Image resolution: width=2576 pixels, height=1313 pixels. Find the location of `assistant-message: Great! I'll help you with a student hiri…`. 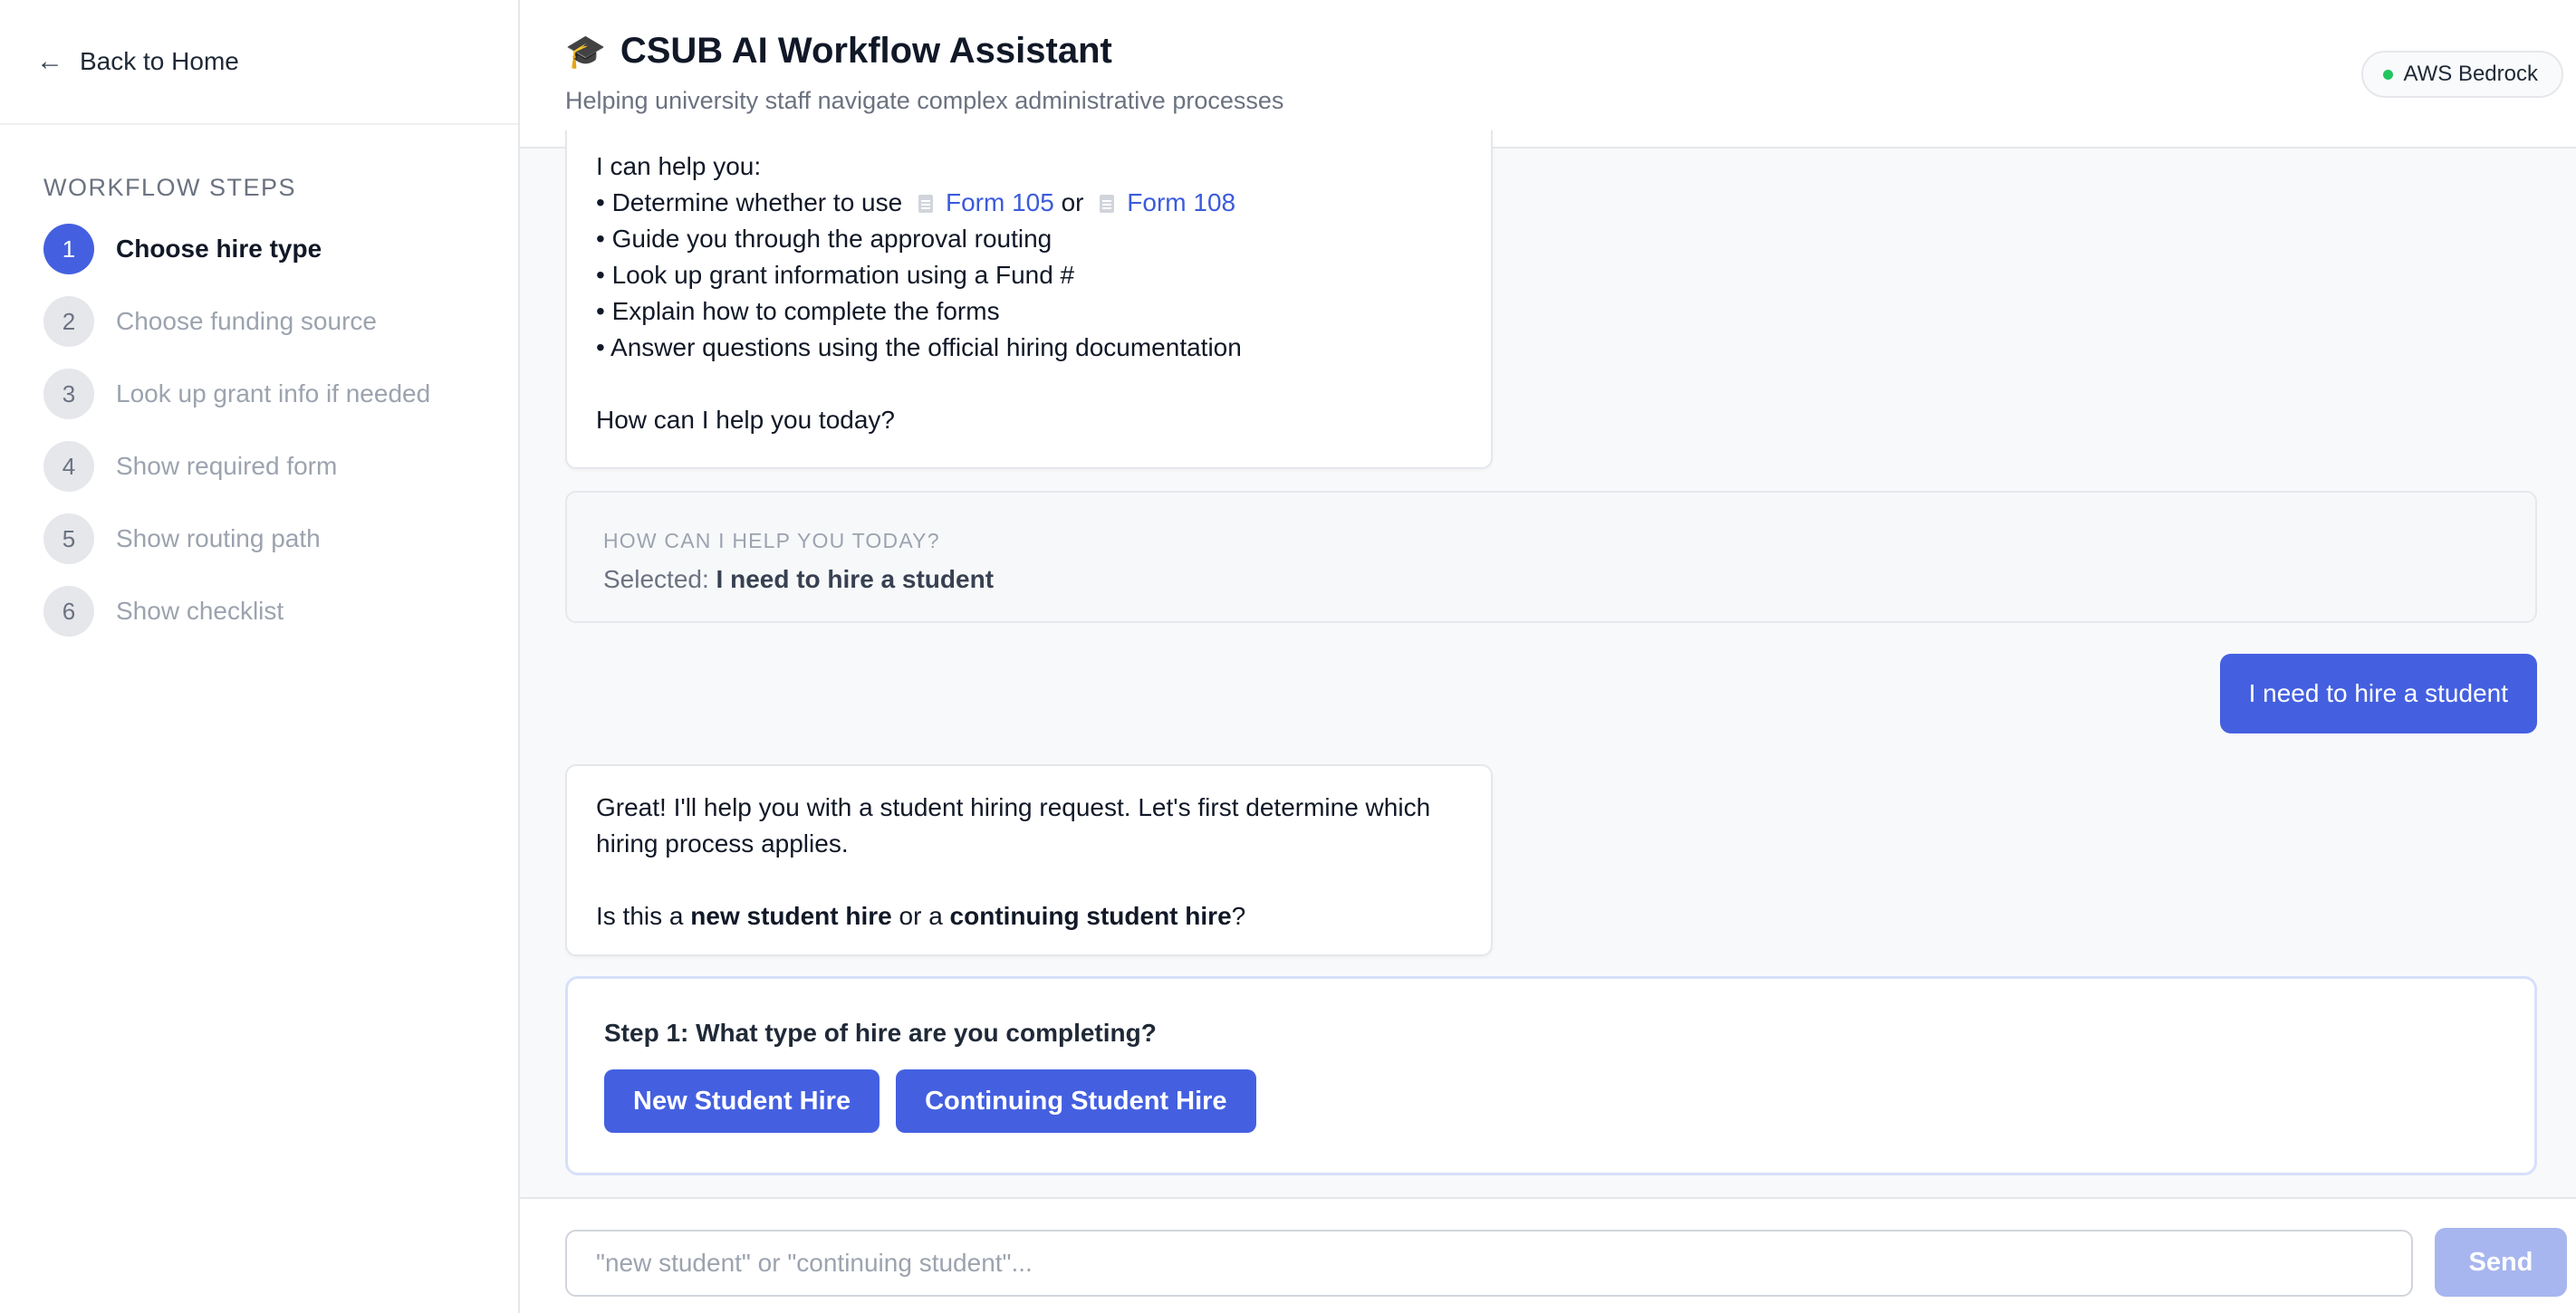

assistant-message: Great! I'll help you with a student hiri… is located at coordinates (1029, 860).